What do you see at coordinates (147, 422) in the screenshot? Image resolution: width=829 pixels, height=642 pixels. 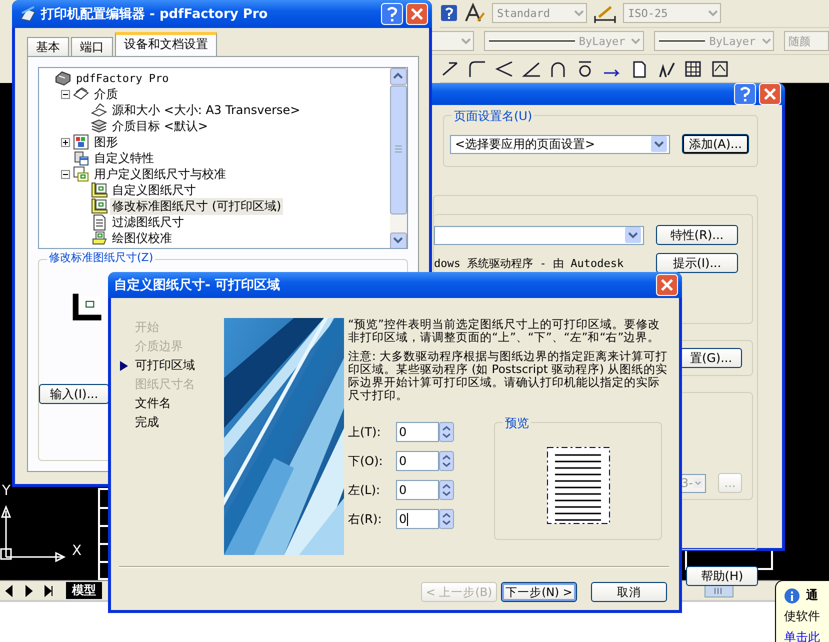 I see `wizard-step: 完成` at bounding box center [147, 422].